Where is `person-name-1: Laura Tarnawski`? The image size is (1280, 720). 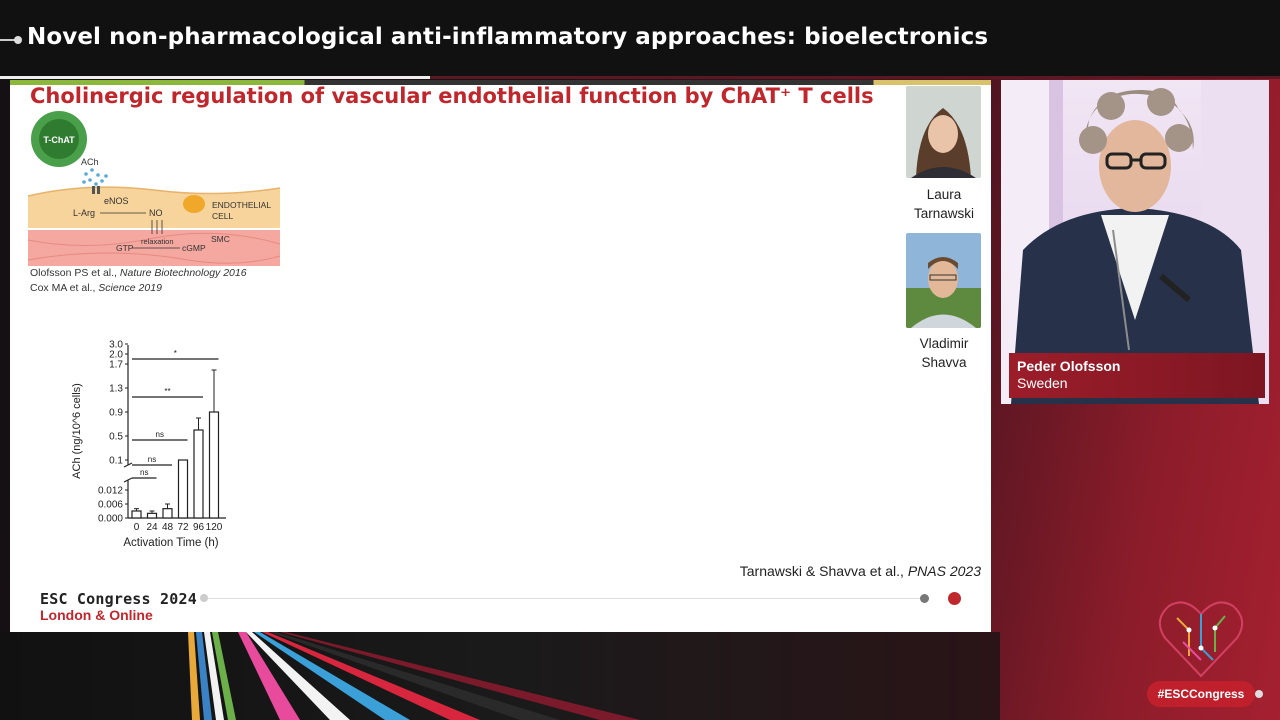 person-name-1: Laura Tarnawski is located at coordinates (944, 204).